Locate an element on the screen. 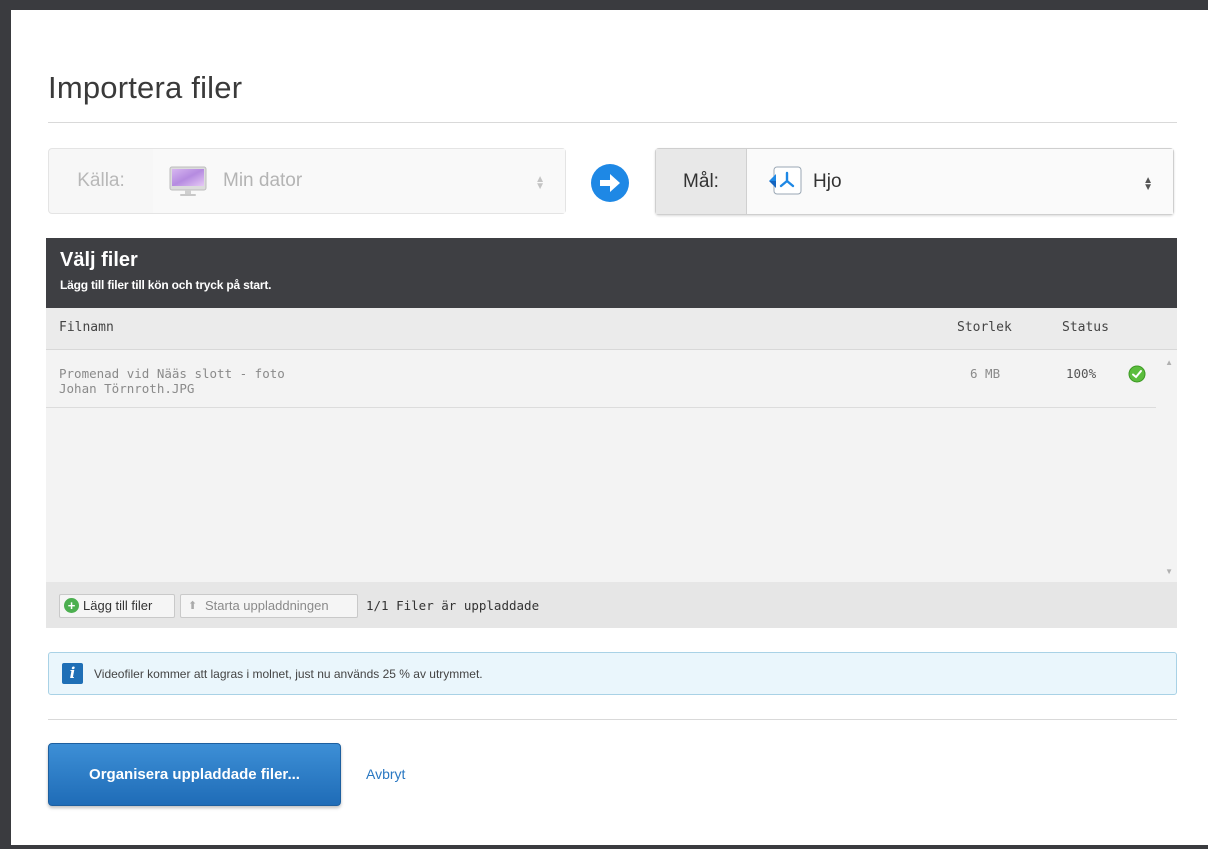 Image resolution: width=1208 pixels, height=849 pixels. add-files-button: + Lägg till filer is located at coordinates (117, 606).